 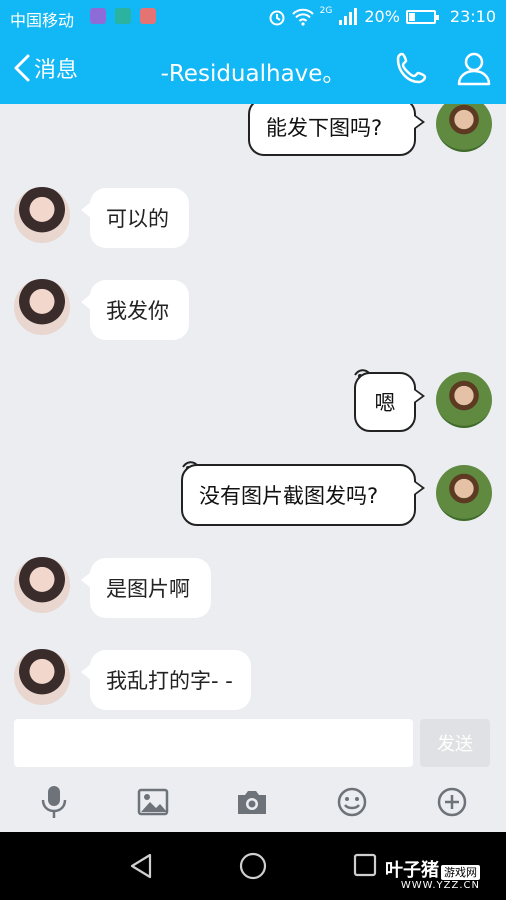 What do you see at coordinates (365, 865) in the screenshot?
I see `recents-square-icon` at bounding box center [365, 865].